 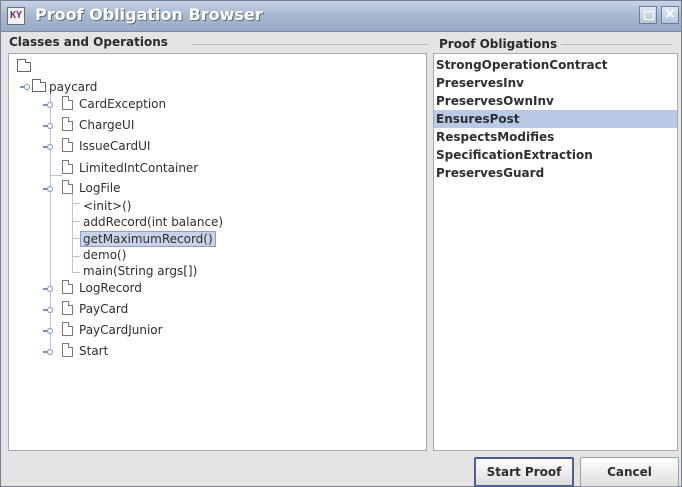 I want to click on tree-item-paycard-class: PayCard, so click(x=103, y=309).